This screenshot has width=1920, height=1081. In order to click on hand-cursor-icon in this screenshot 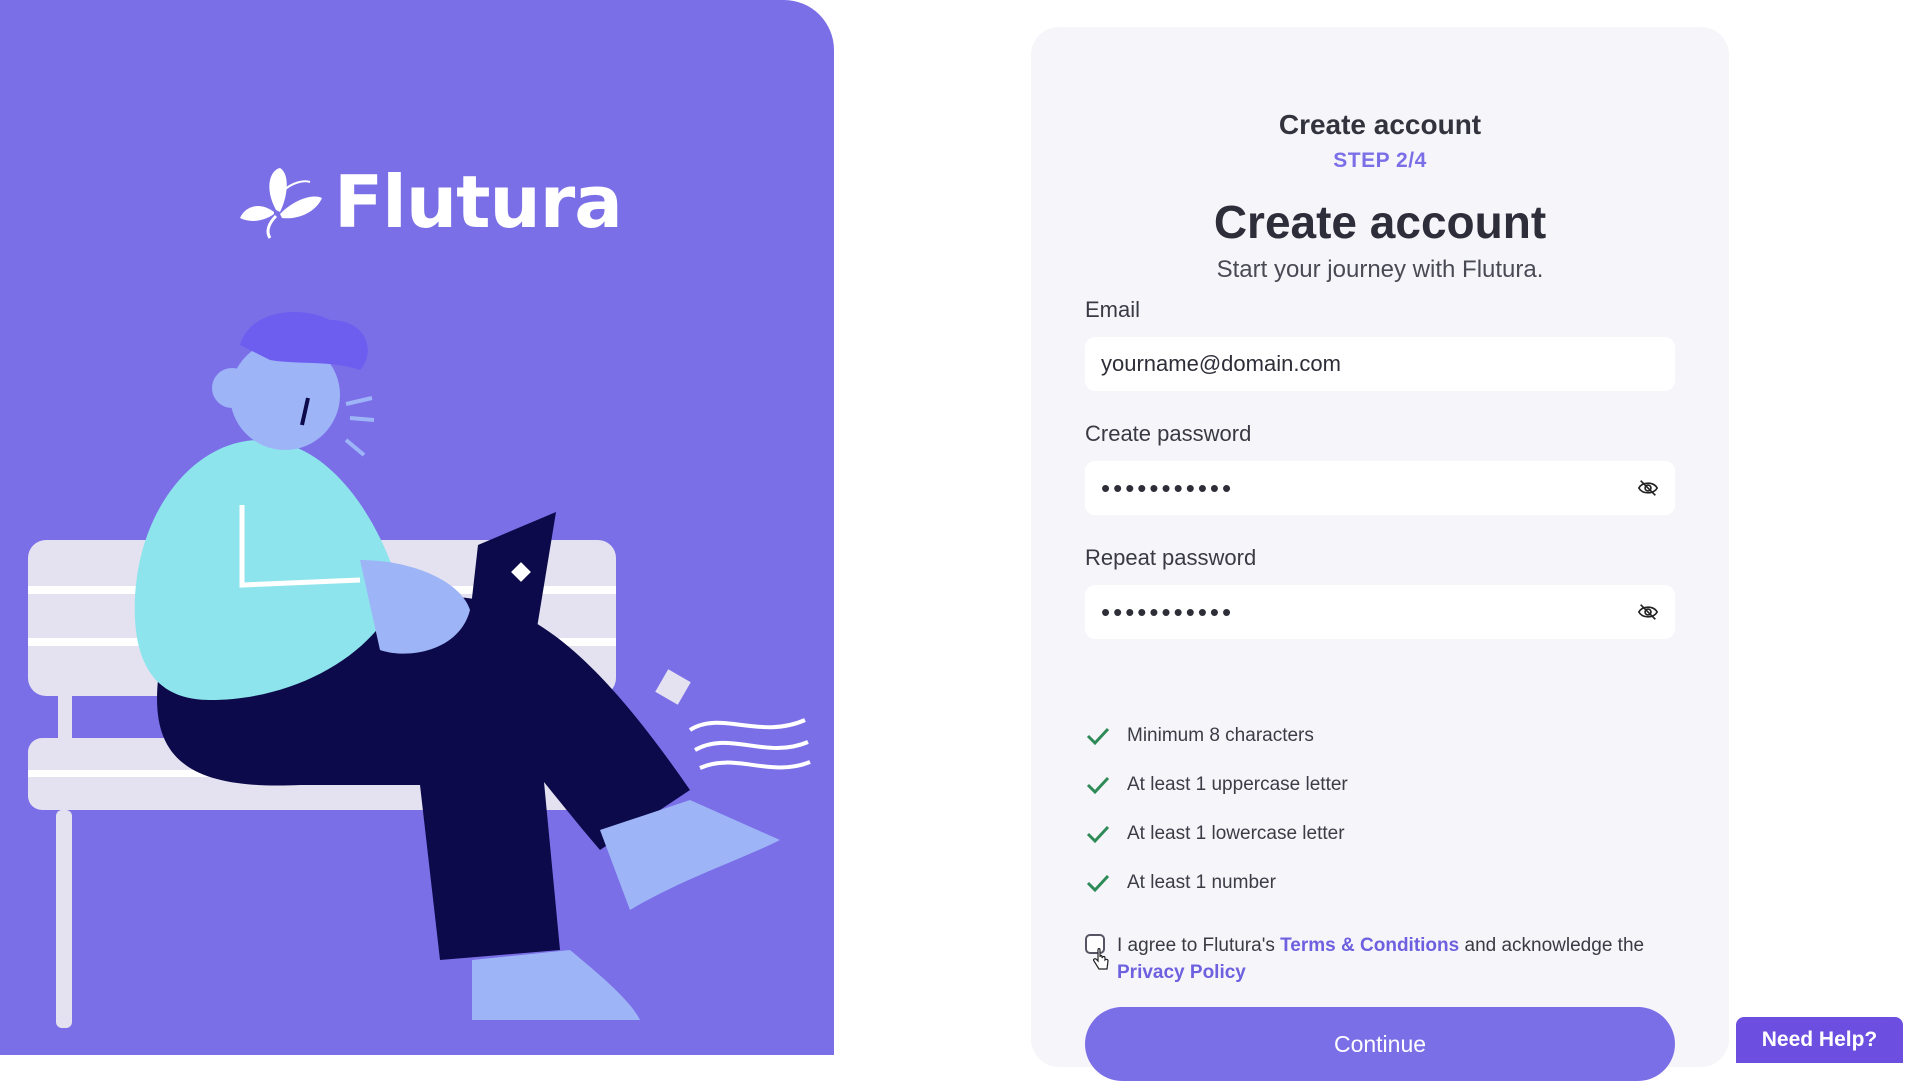, I will do `click(1101, 959)`.